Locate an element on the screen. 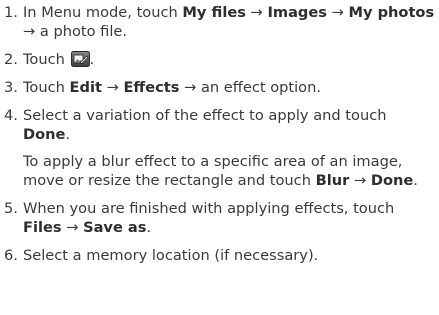 The height and width of the screenshot is (315, 439). step-number: 1. is located at coordinates (11, 12).